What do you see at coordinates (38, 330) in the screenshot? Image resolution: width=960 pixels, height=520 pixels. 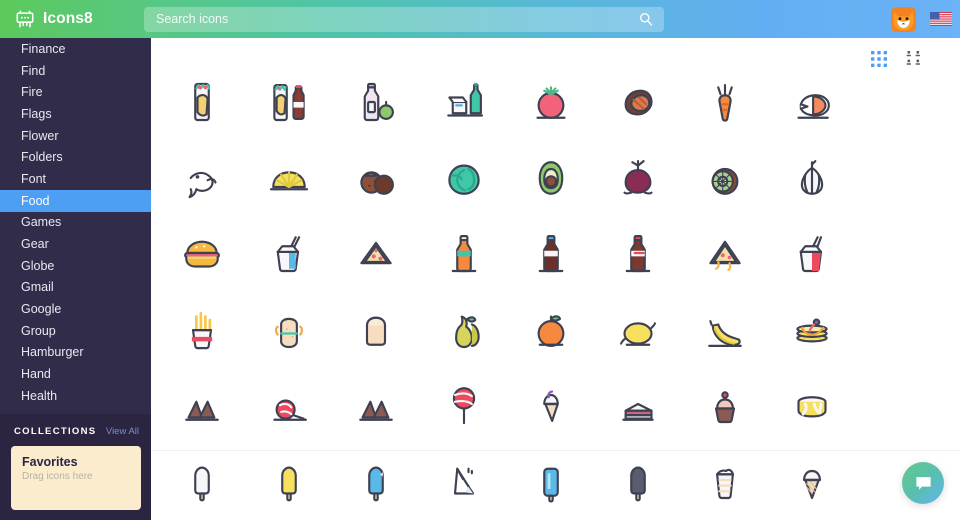 I see `sidebar-item-label: Group` at bounding box center [38, 330].